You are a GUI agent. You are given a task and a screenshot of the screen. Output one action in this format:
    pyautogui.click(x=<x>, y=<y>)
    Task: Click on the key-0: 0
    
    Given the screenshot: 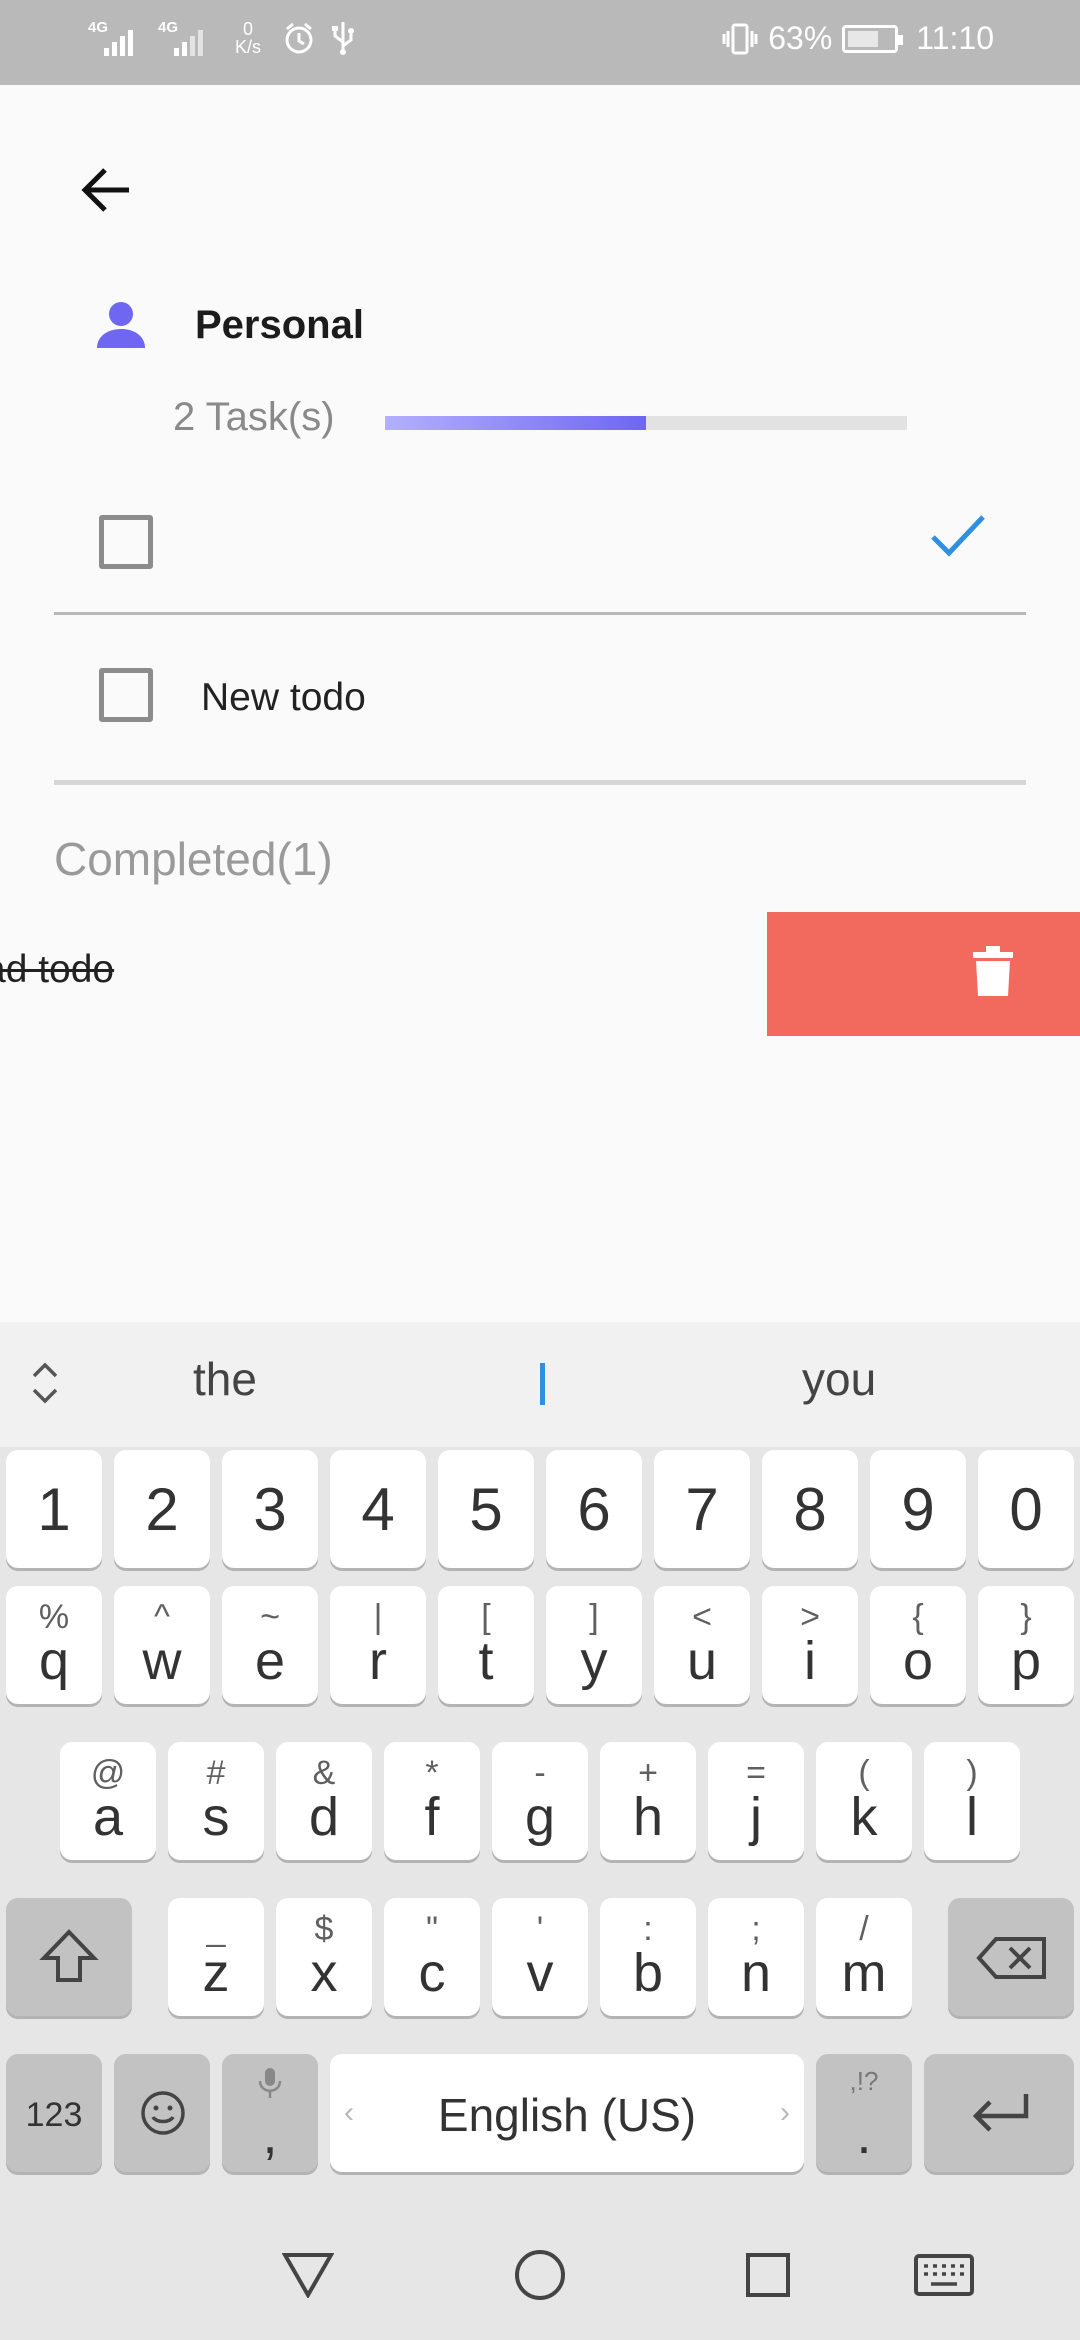 What is the action you would take?
    pyautogui.click(x=1026, y=1509)
    